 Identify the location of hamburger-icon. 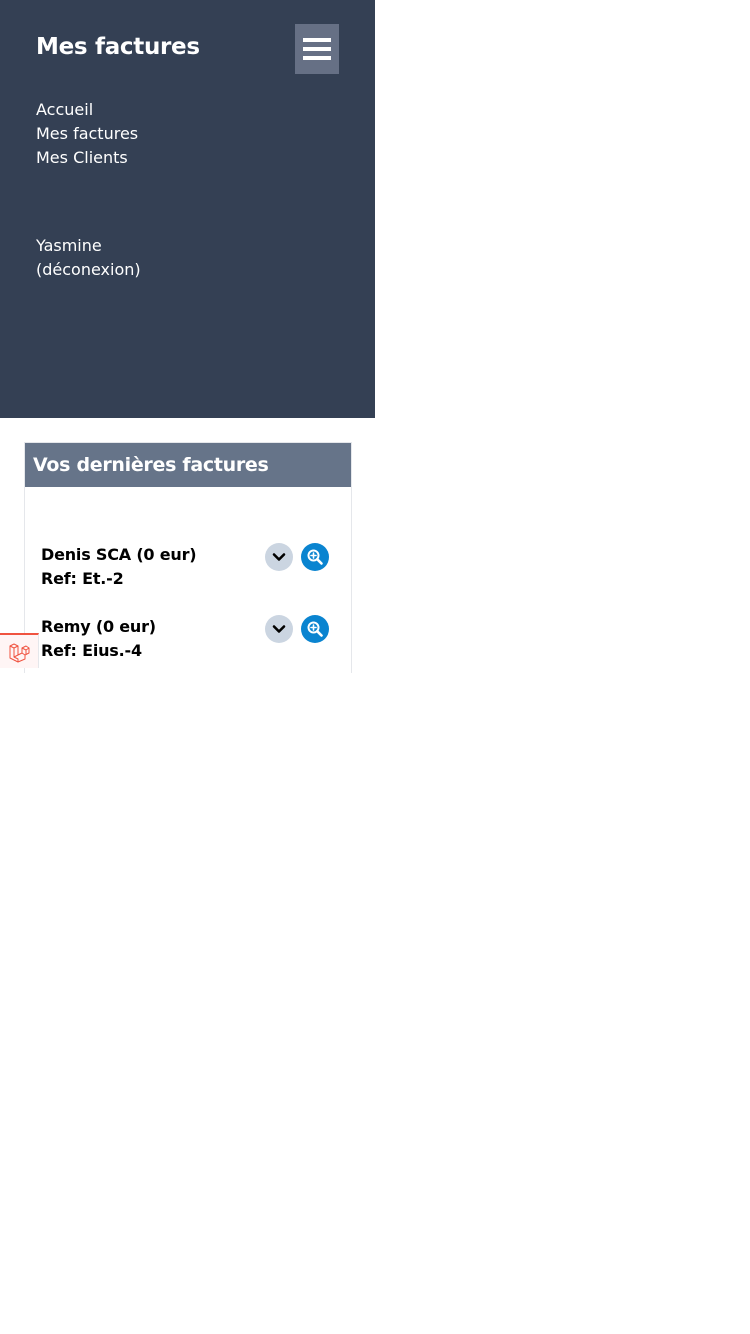
(317, 40).